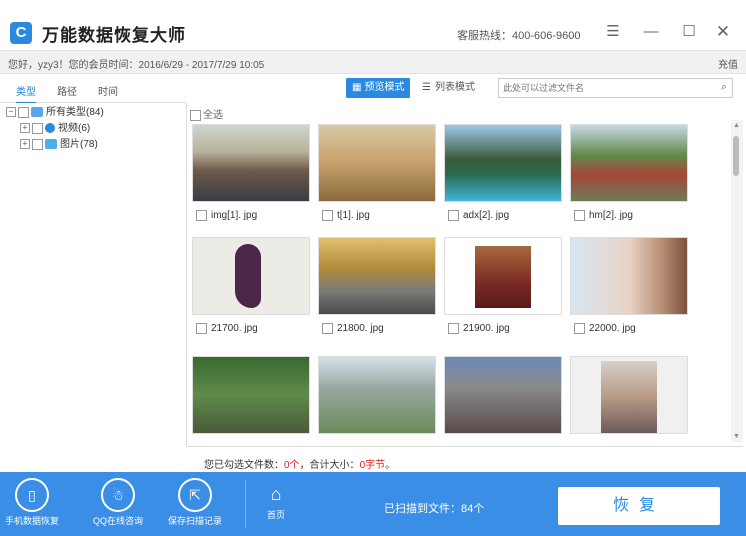  Describe the element at coordinates (59, 145) in the screenshot. I see `tree-item-images: + 图片(78)` at that location.